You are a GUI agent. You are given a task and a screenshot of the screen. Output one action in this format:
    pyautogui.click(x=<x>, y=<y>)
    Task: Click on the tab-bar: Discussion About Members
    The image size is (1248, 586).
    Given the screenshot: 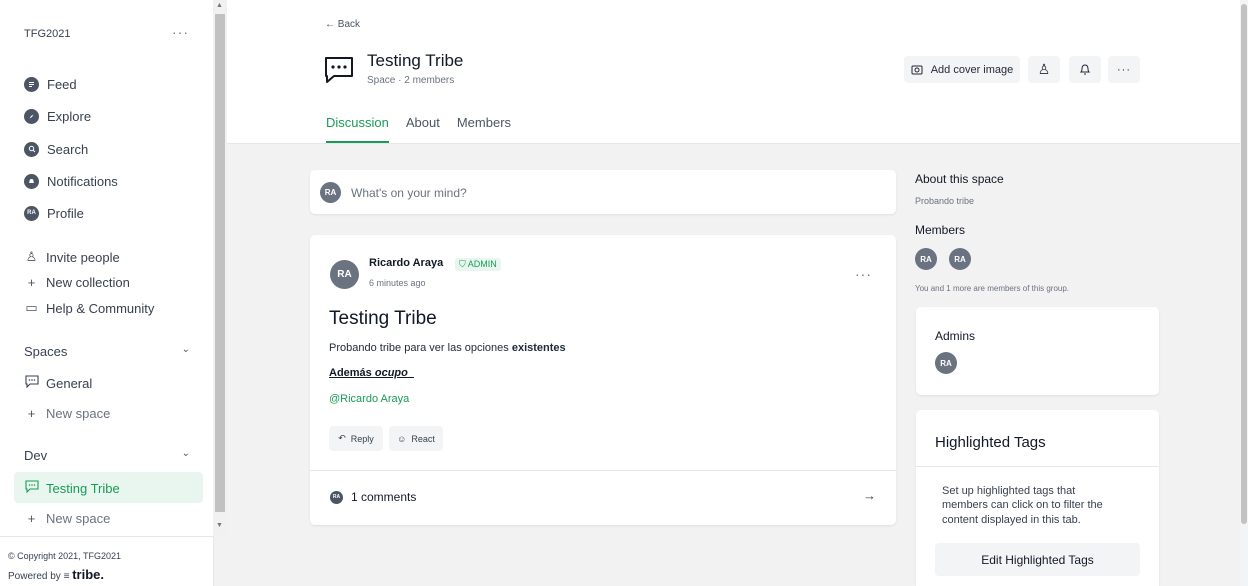 What is the action you would take?
    pyautogui.click(x=427, y=129)
    